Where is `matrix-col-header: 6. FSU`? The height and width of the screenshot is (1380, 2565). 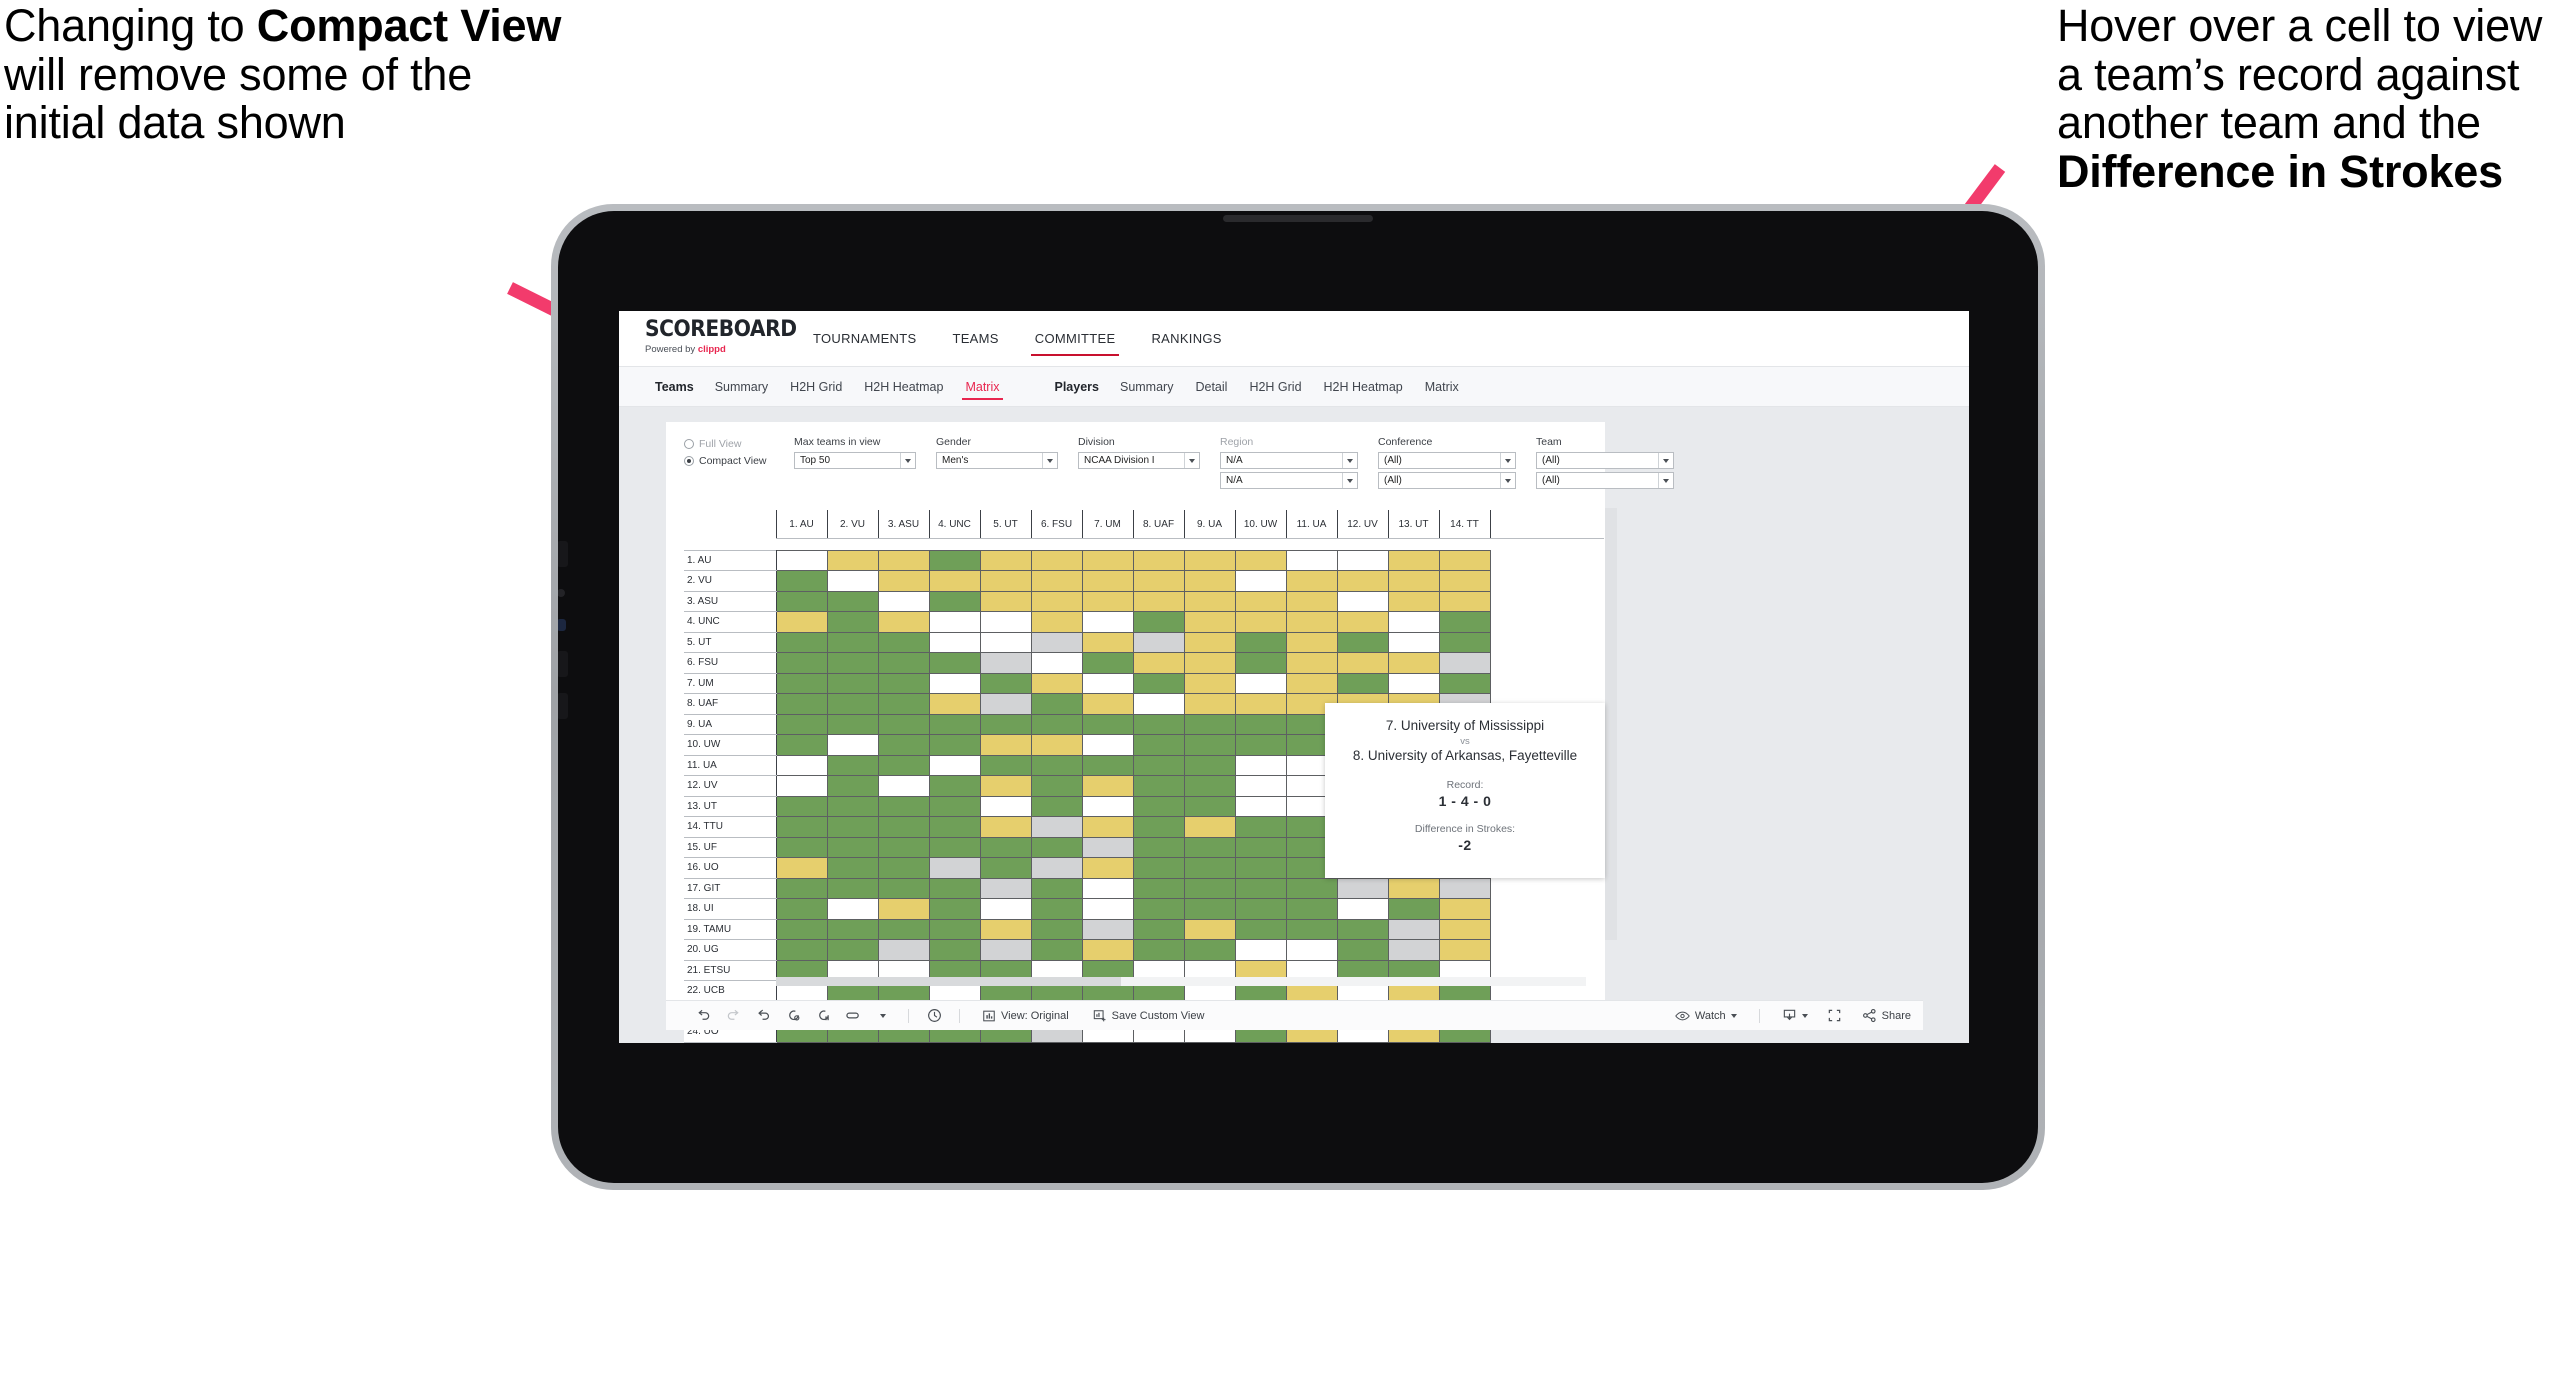
matrix-col-header: 6. FSU is located at coordinates (1056, 524).